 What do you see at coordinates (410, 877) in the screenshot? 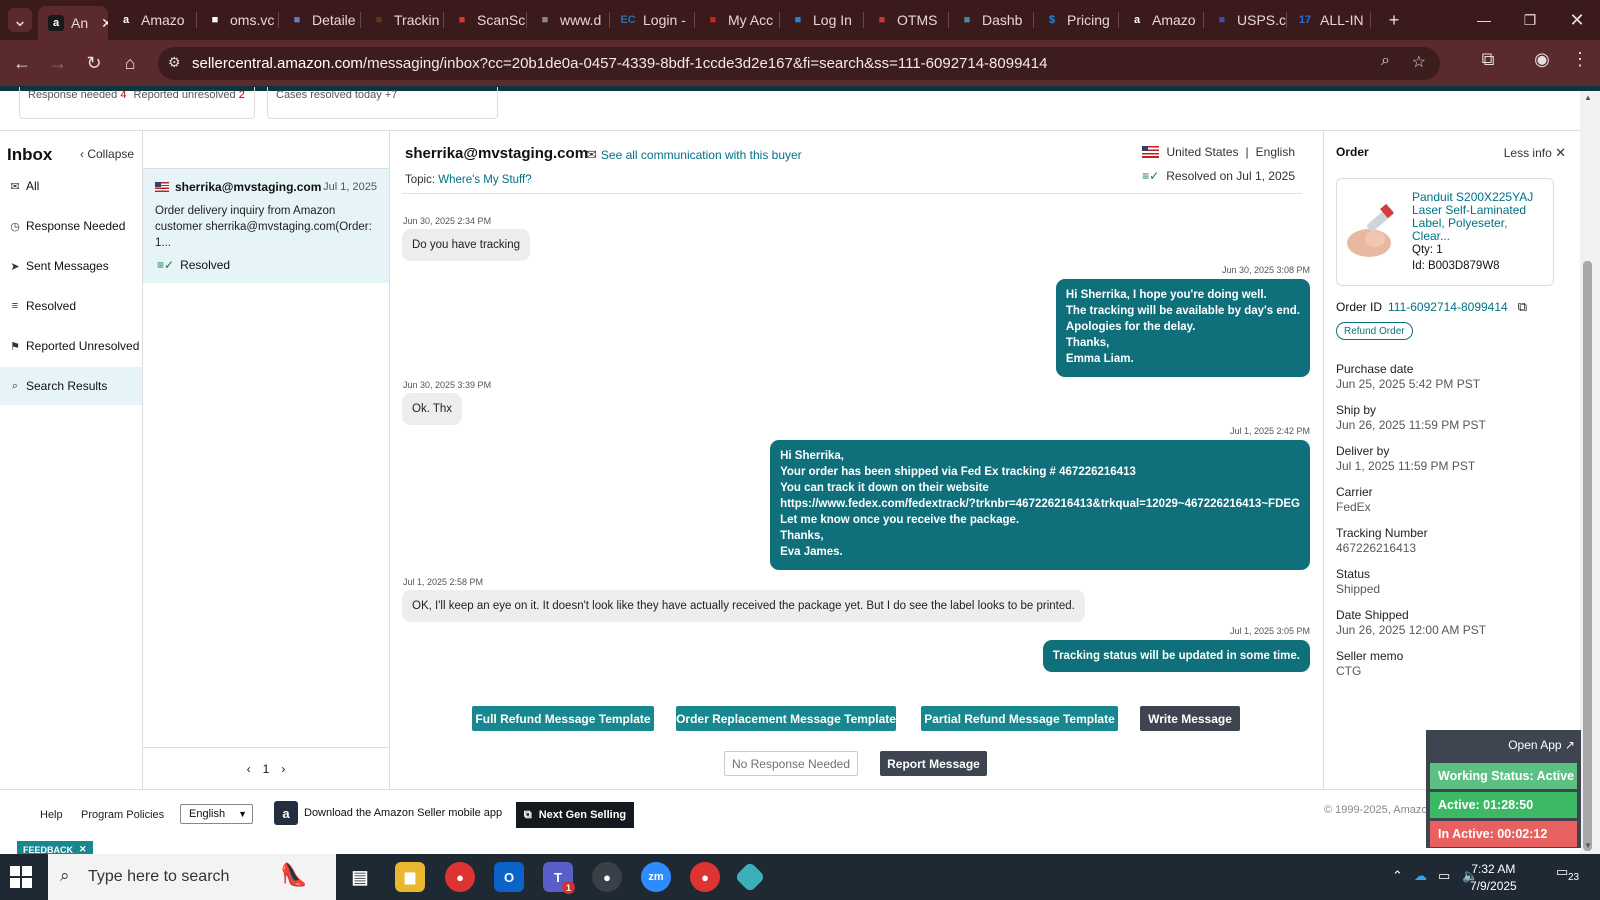
I see `file-explorer-icon: ▆` at bounding box center [410, 877].